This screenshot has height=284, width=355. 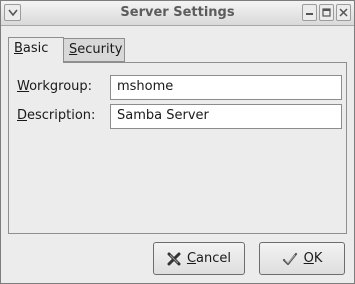 I want to click on minimize-button, so click(x=309, y=12).